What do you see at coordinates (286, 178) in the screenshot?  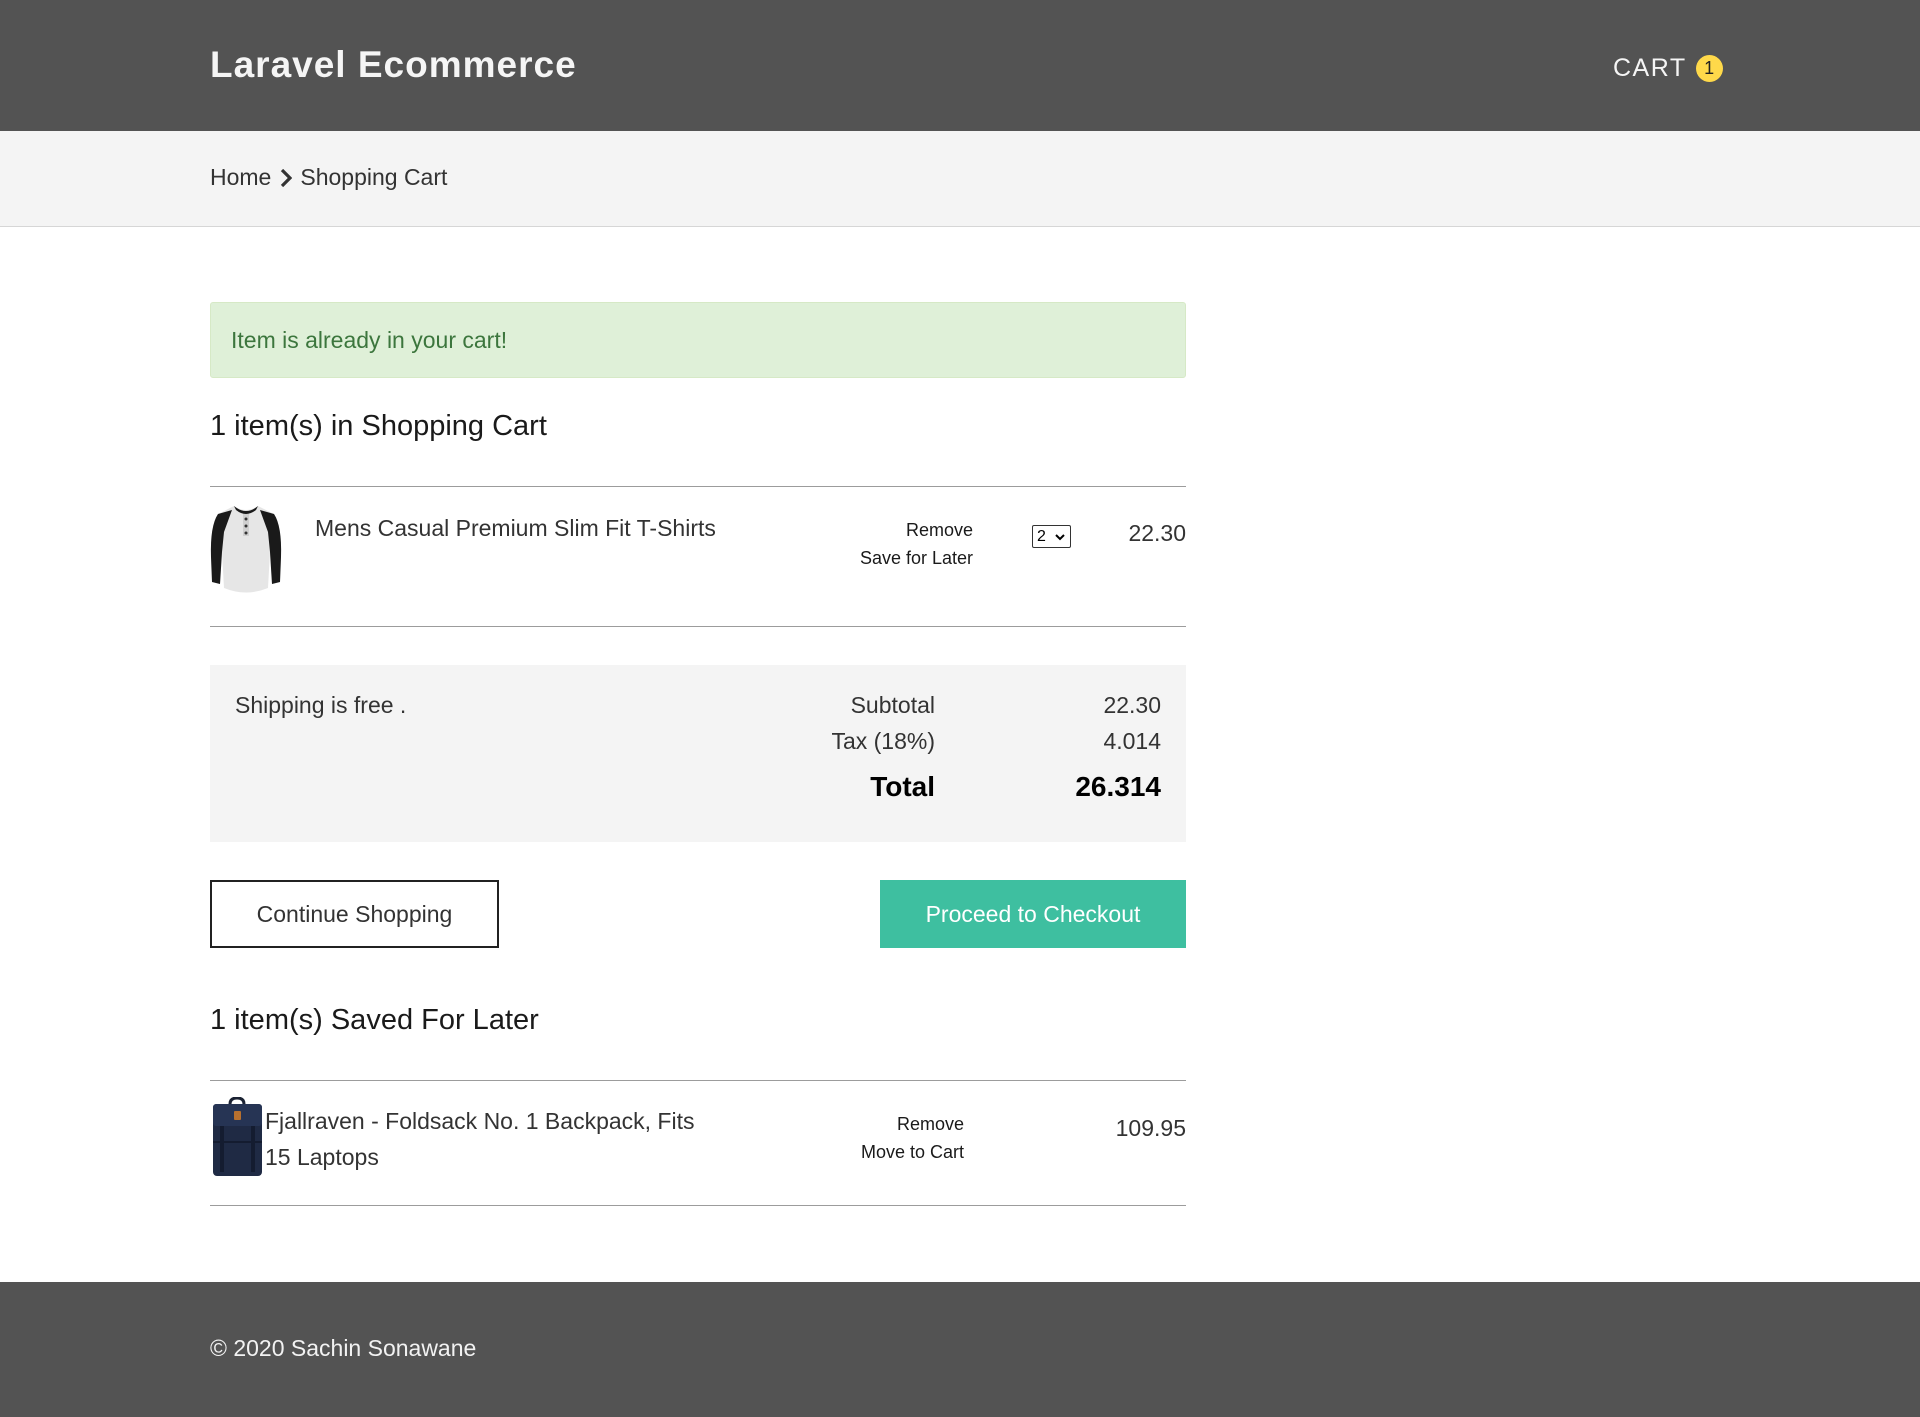 I see `chevron-right-icon` at bounding box center [286, 178].